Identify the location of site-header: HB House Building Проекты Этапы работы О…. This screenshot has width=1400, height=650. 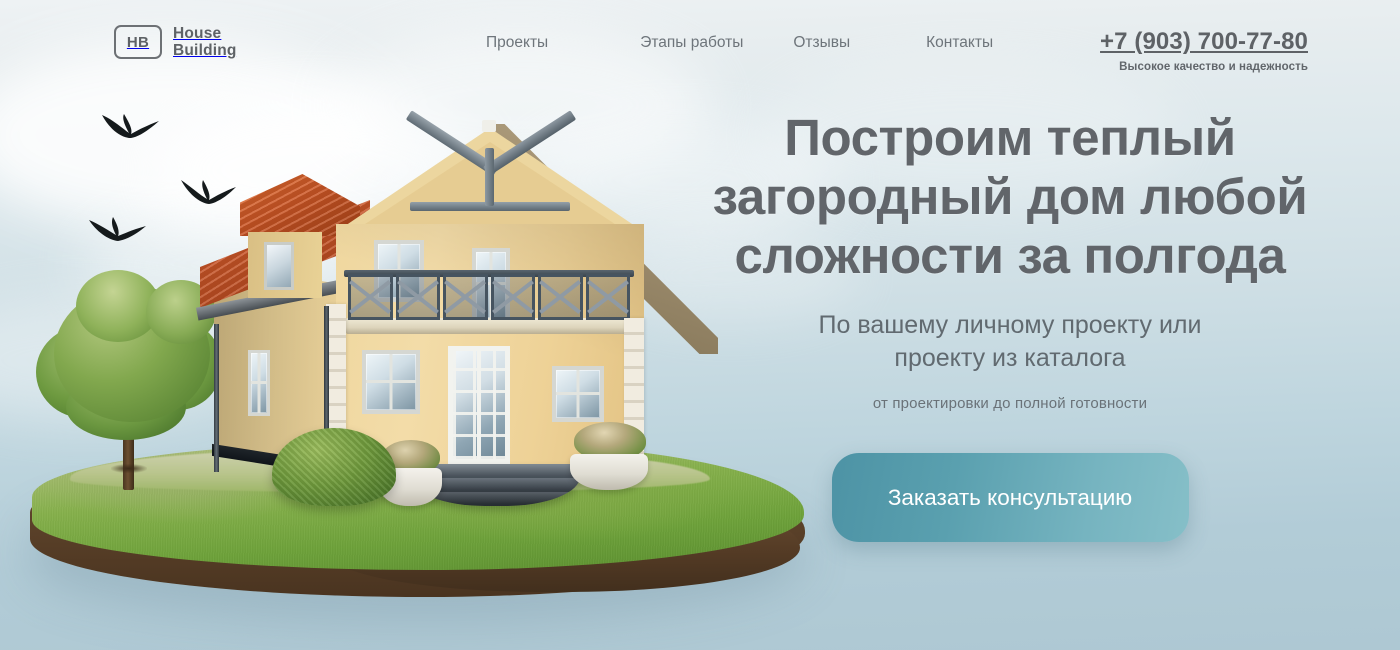
(700, 46).